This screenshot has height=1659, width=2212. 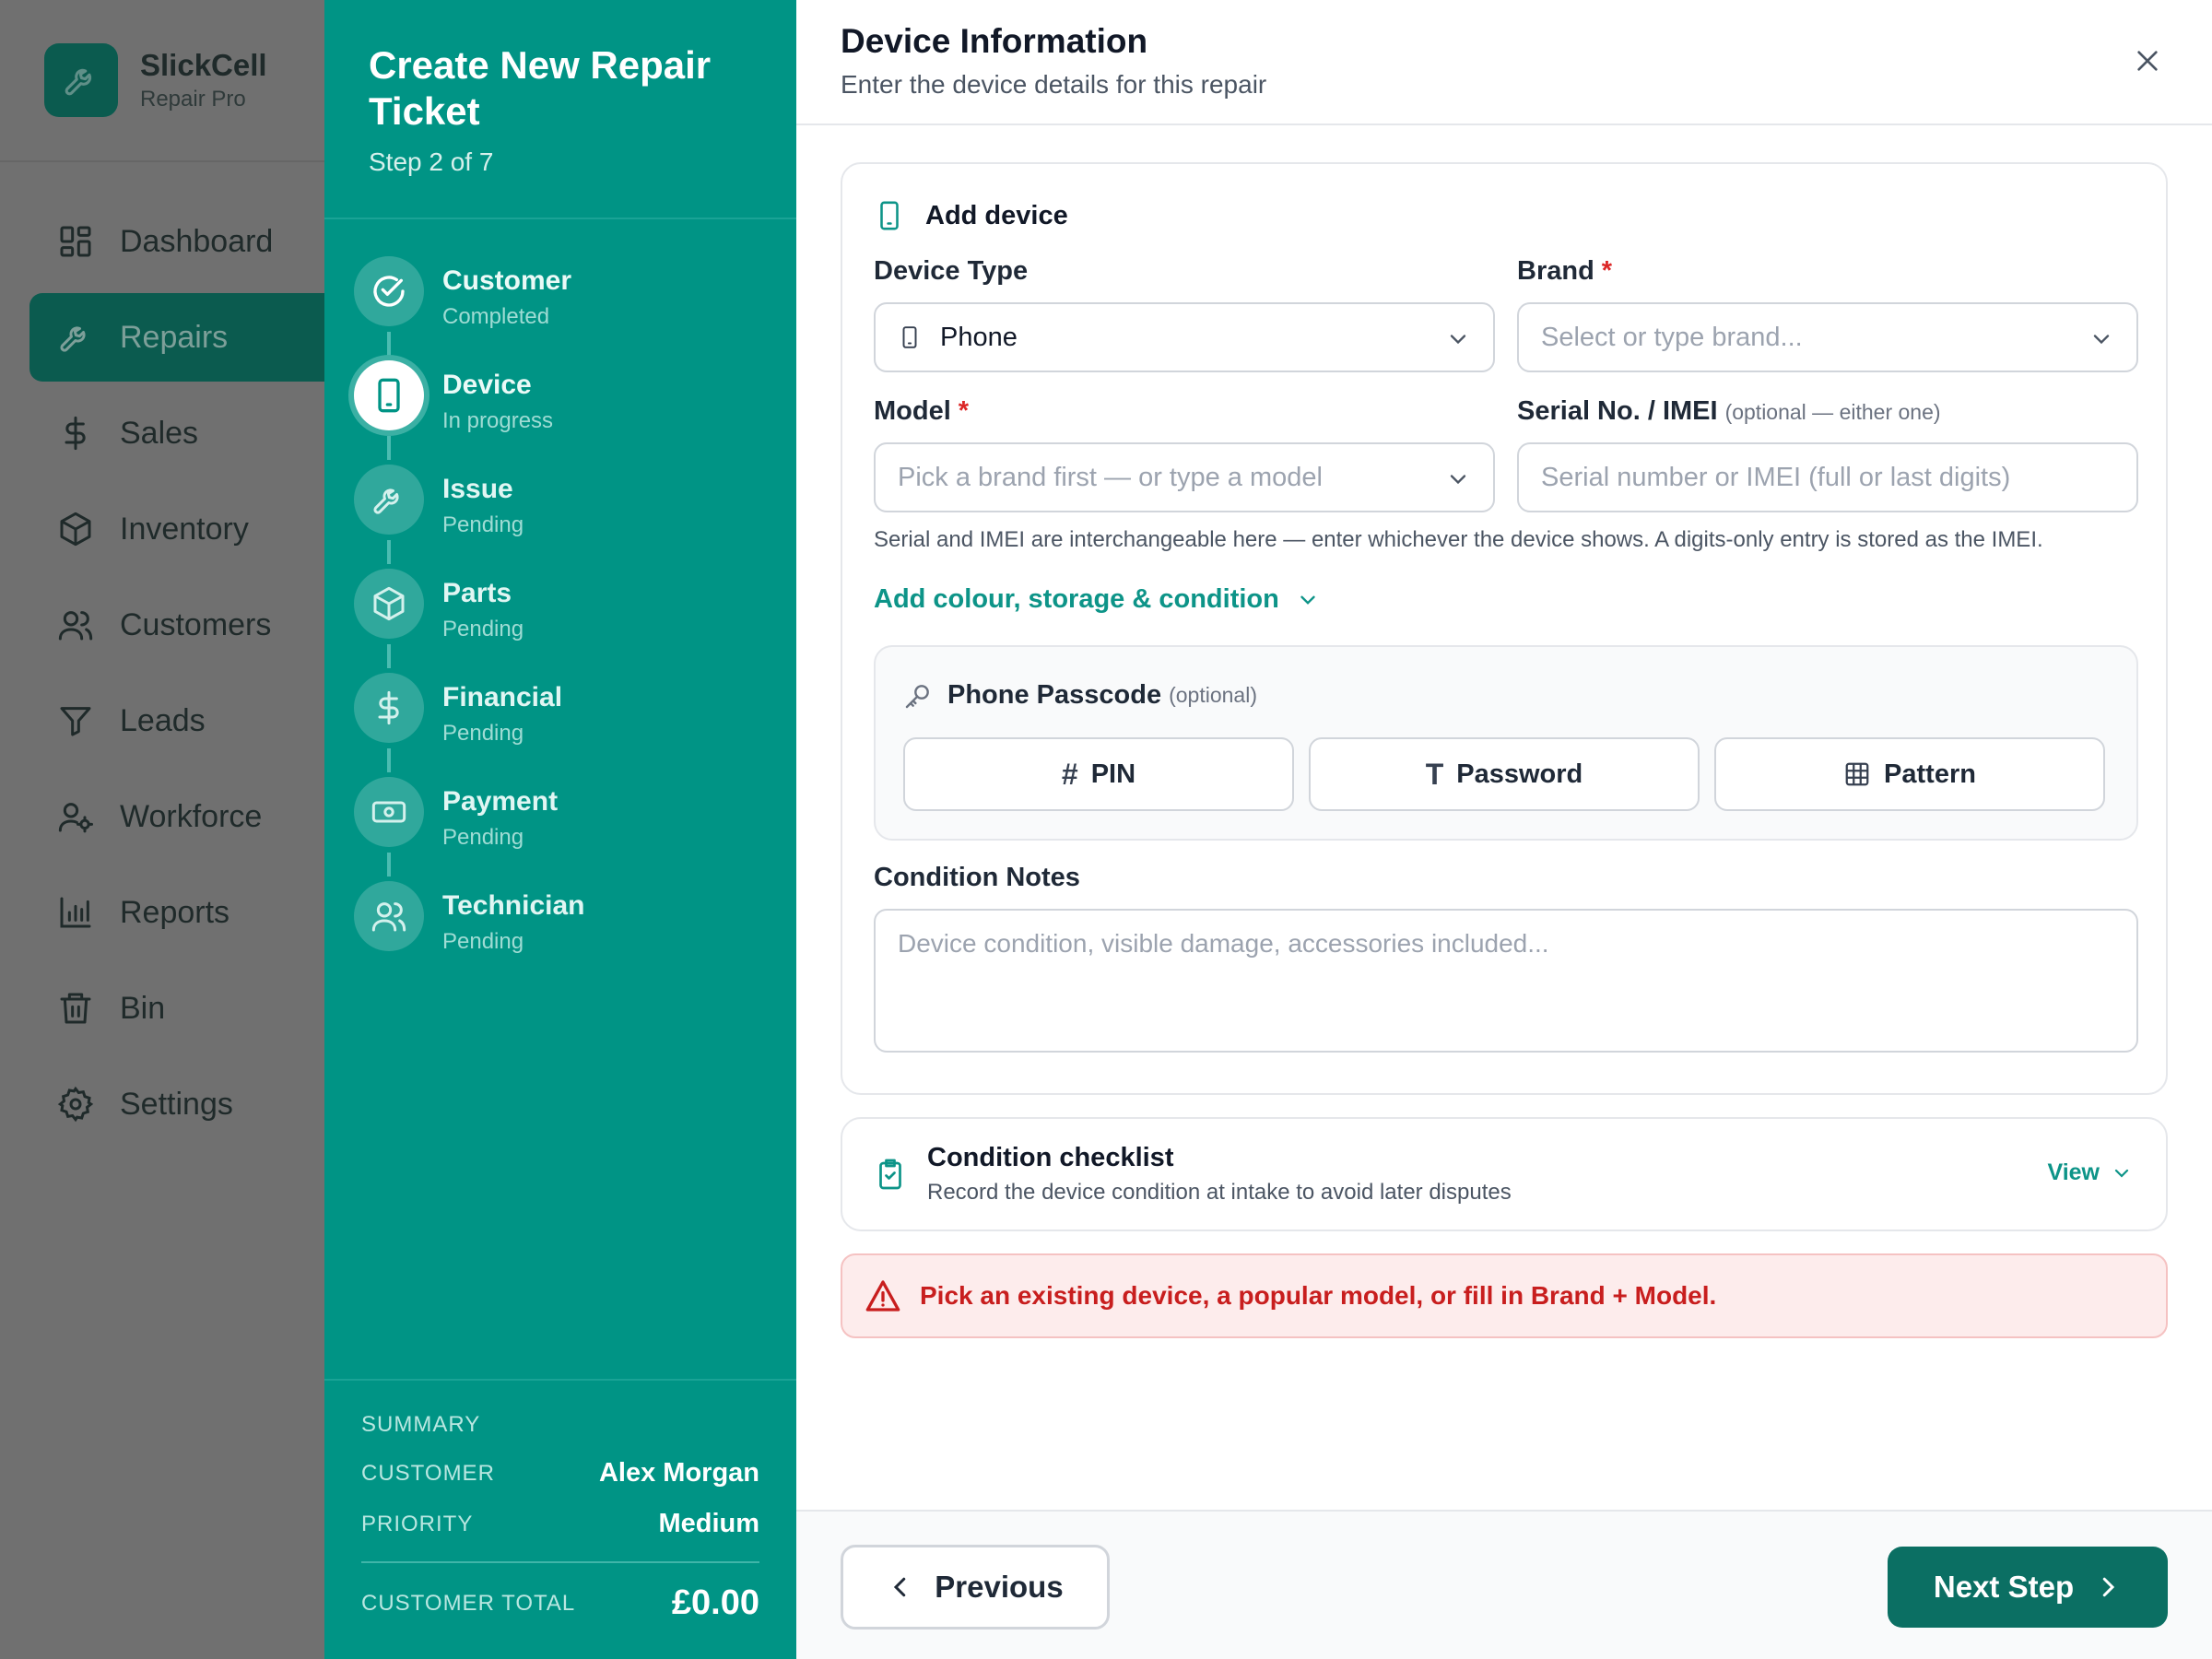 I want to click on users-icon, so click(x=389, y=916).